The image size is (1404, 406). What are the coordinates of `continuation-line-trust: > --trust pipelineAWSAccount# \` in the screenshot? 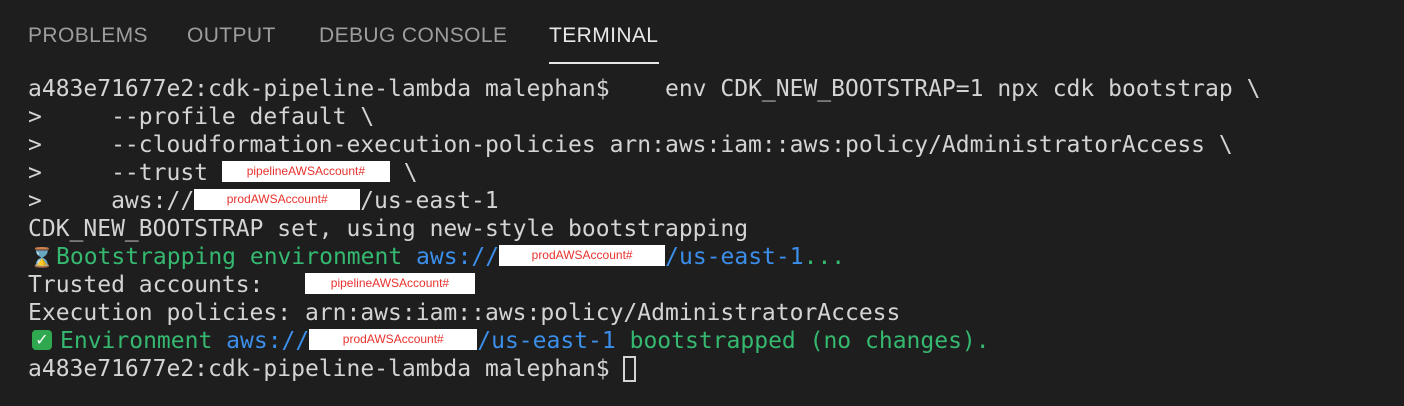 It's located at (223, 173).